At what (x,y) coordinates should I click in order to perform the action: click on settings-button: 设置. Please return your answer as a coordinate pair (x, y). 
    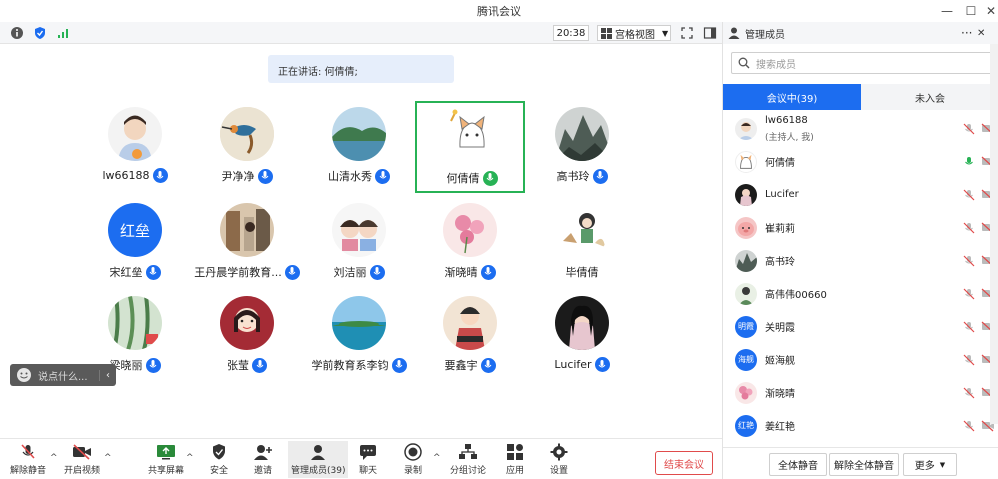
    Looking at the image, I should click on (559, 458).